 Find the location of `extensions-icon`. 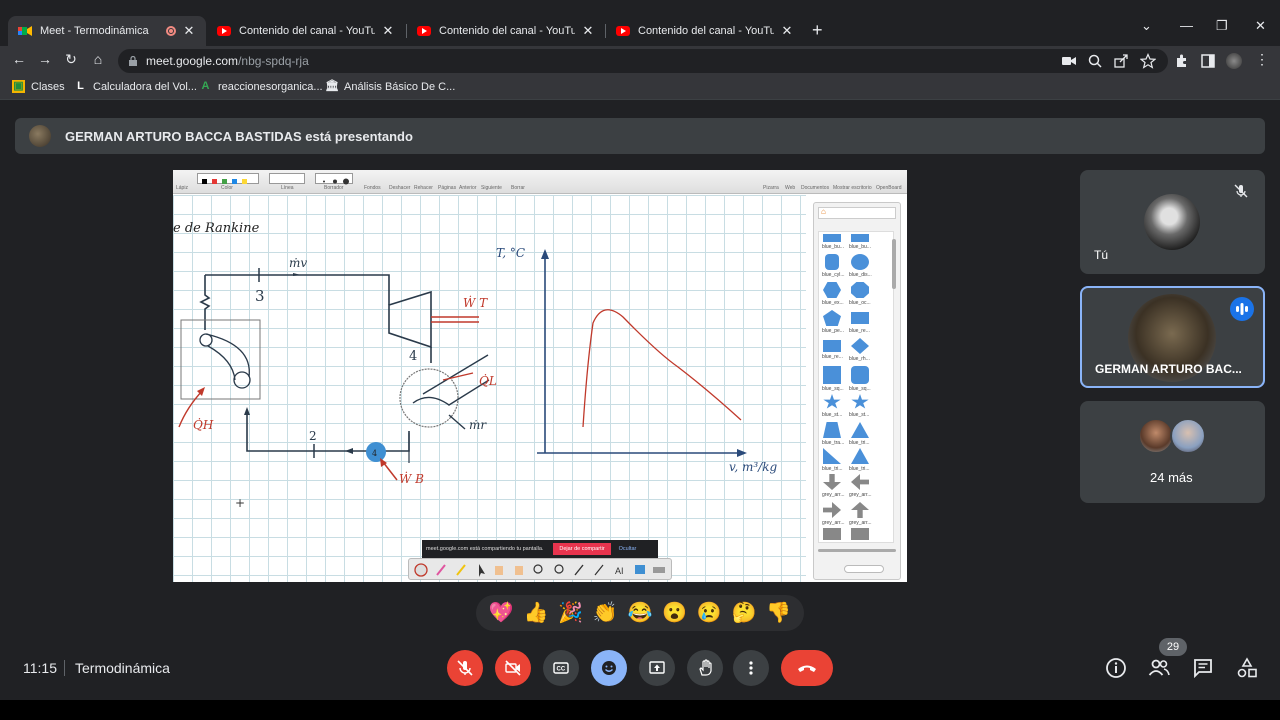

extensions-icon is located at coordinates (1182, 61).